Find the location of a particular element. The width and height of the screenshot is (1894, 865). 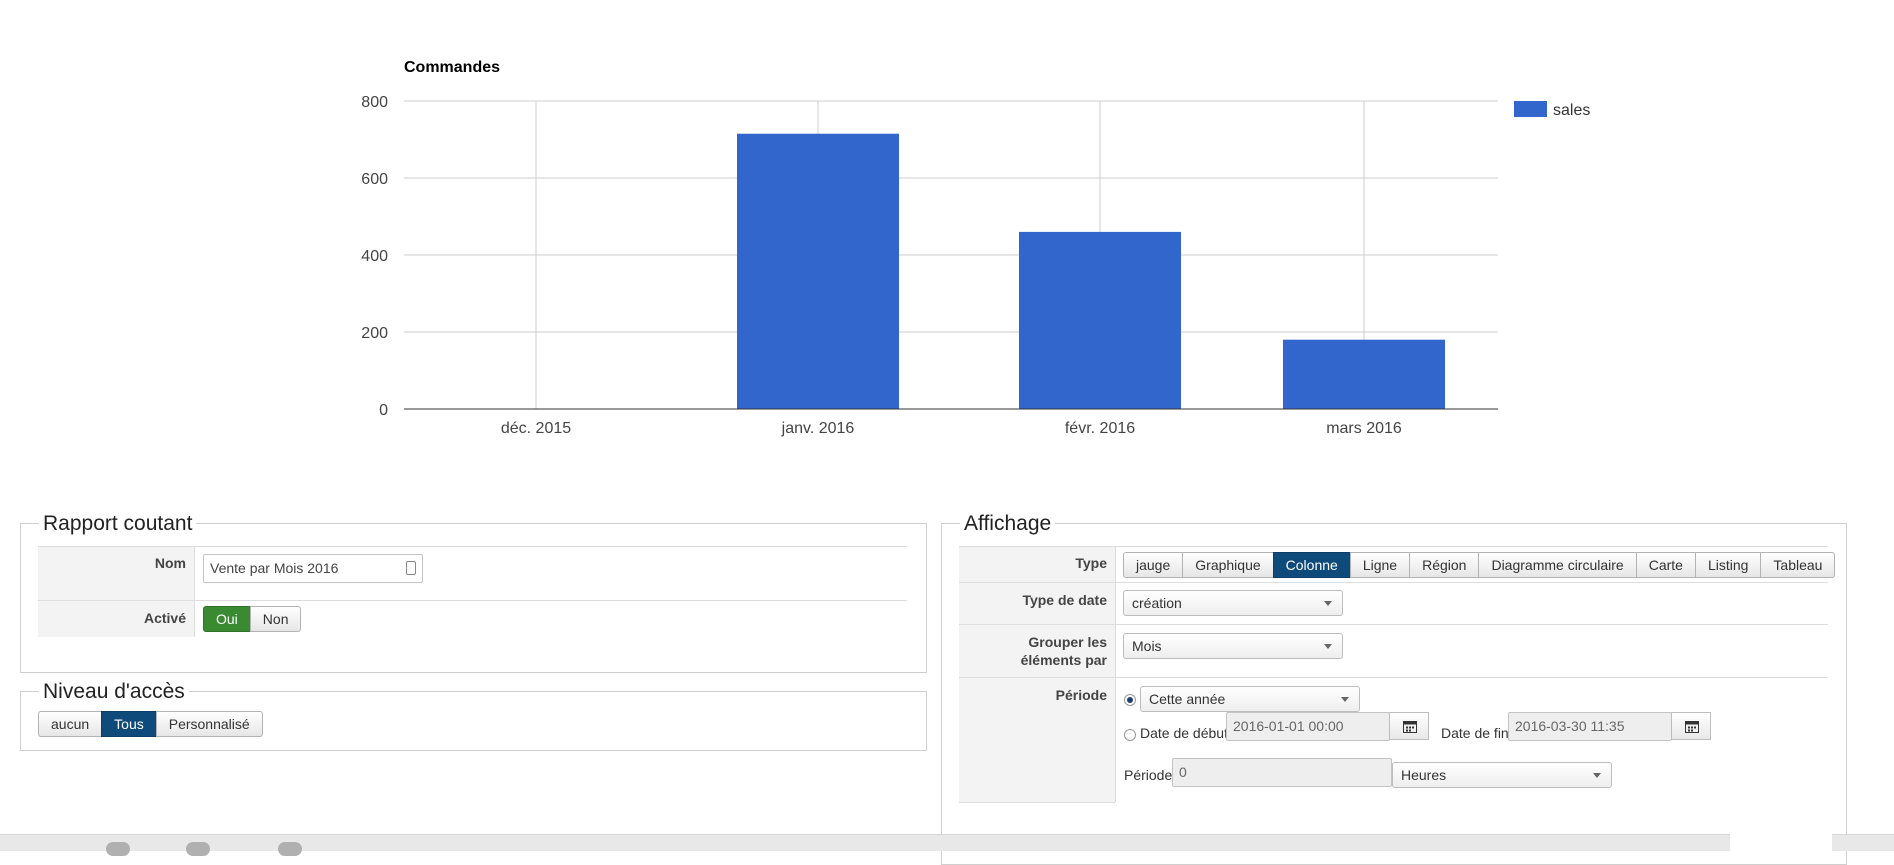

date-fin-input: 2016-03-30 11:35 is located at coordinates (1590, 726).